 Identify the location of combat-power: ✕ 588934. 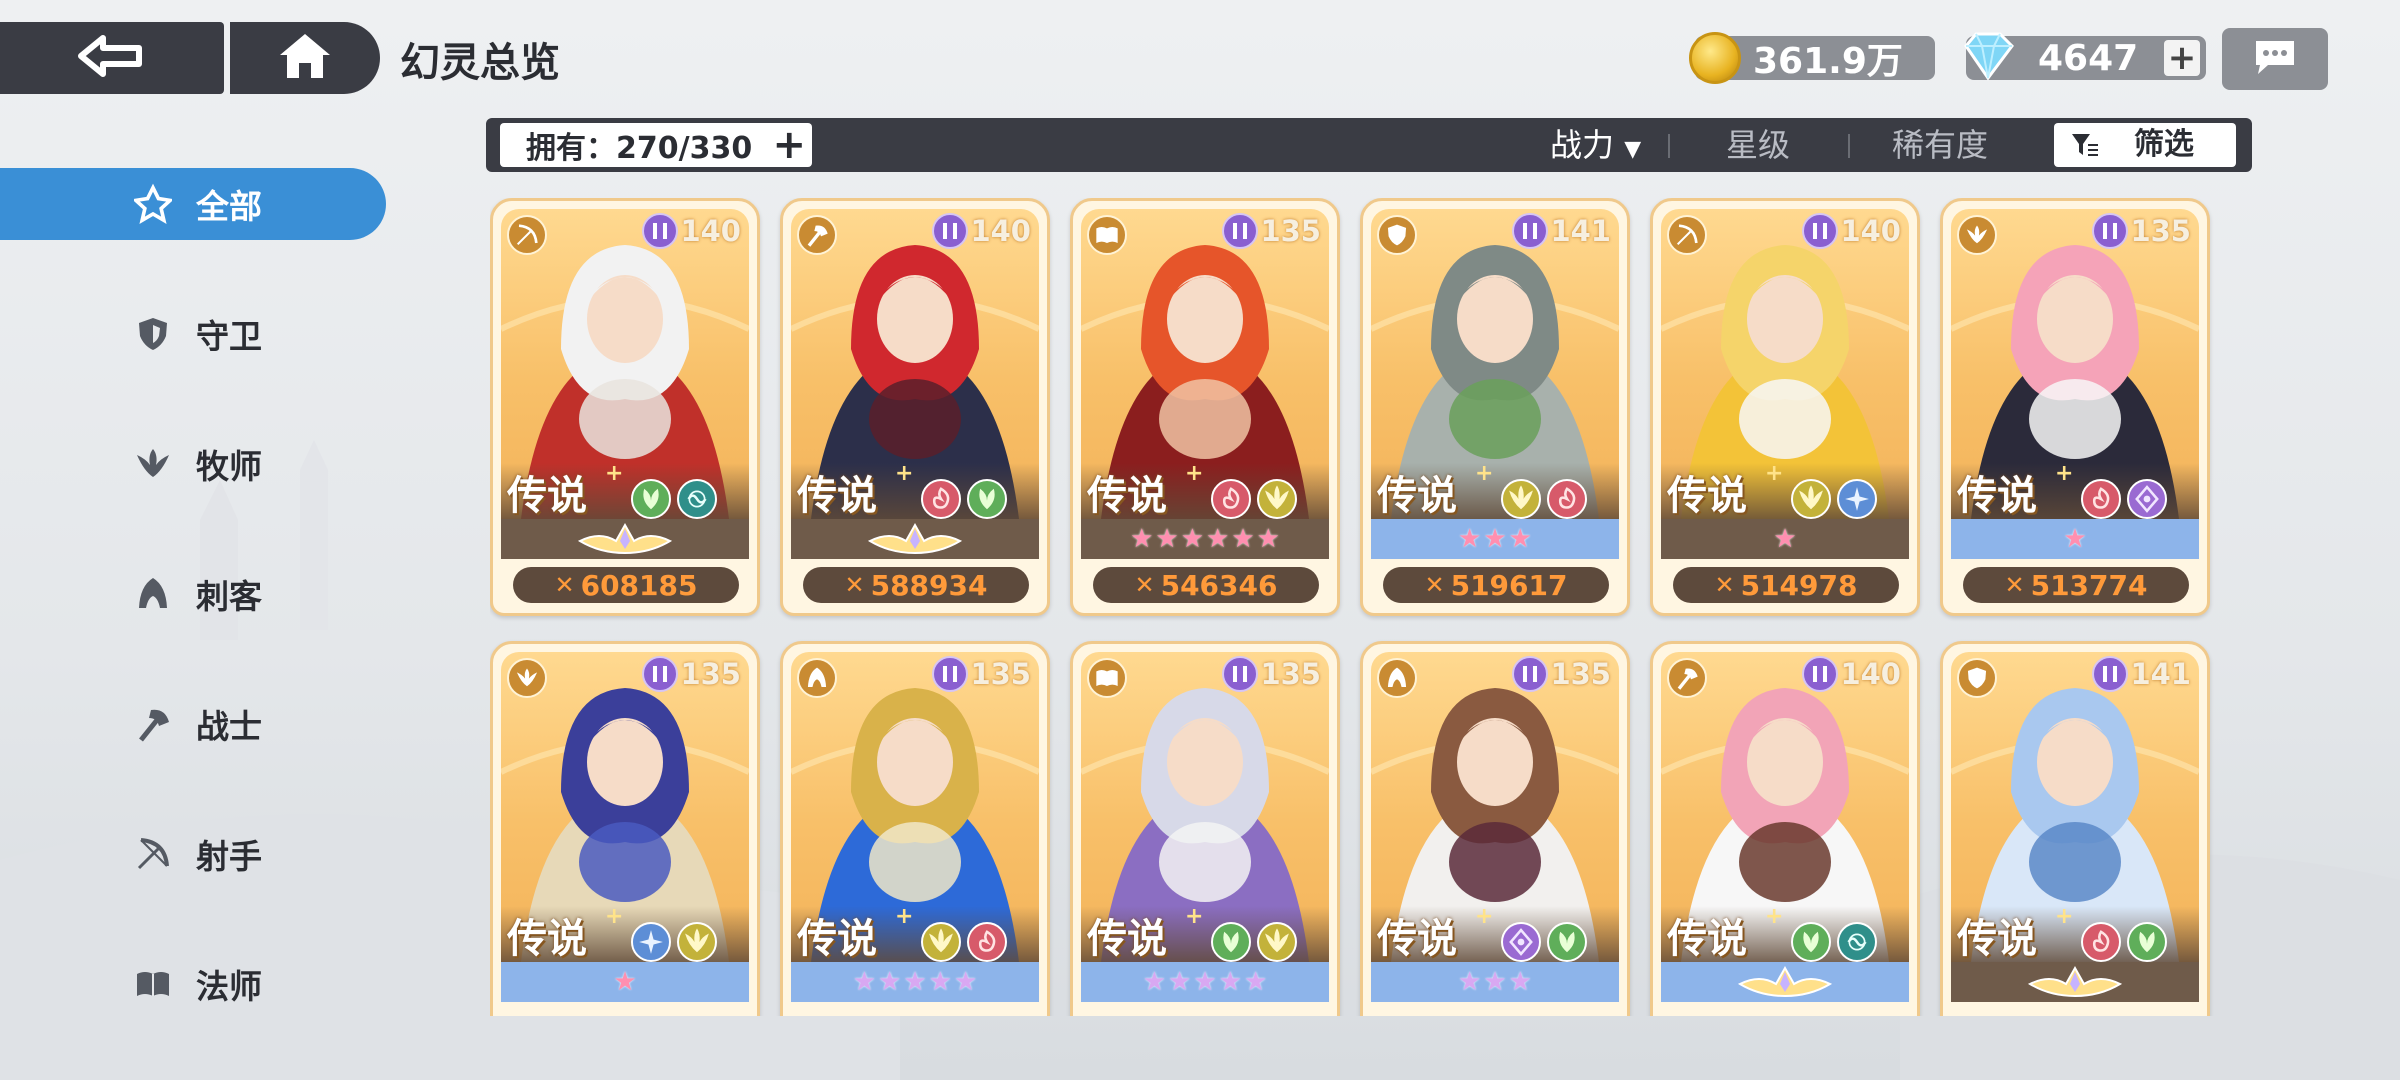
(916, 585).